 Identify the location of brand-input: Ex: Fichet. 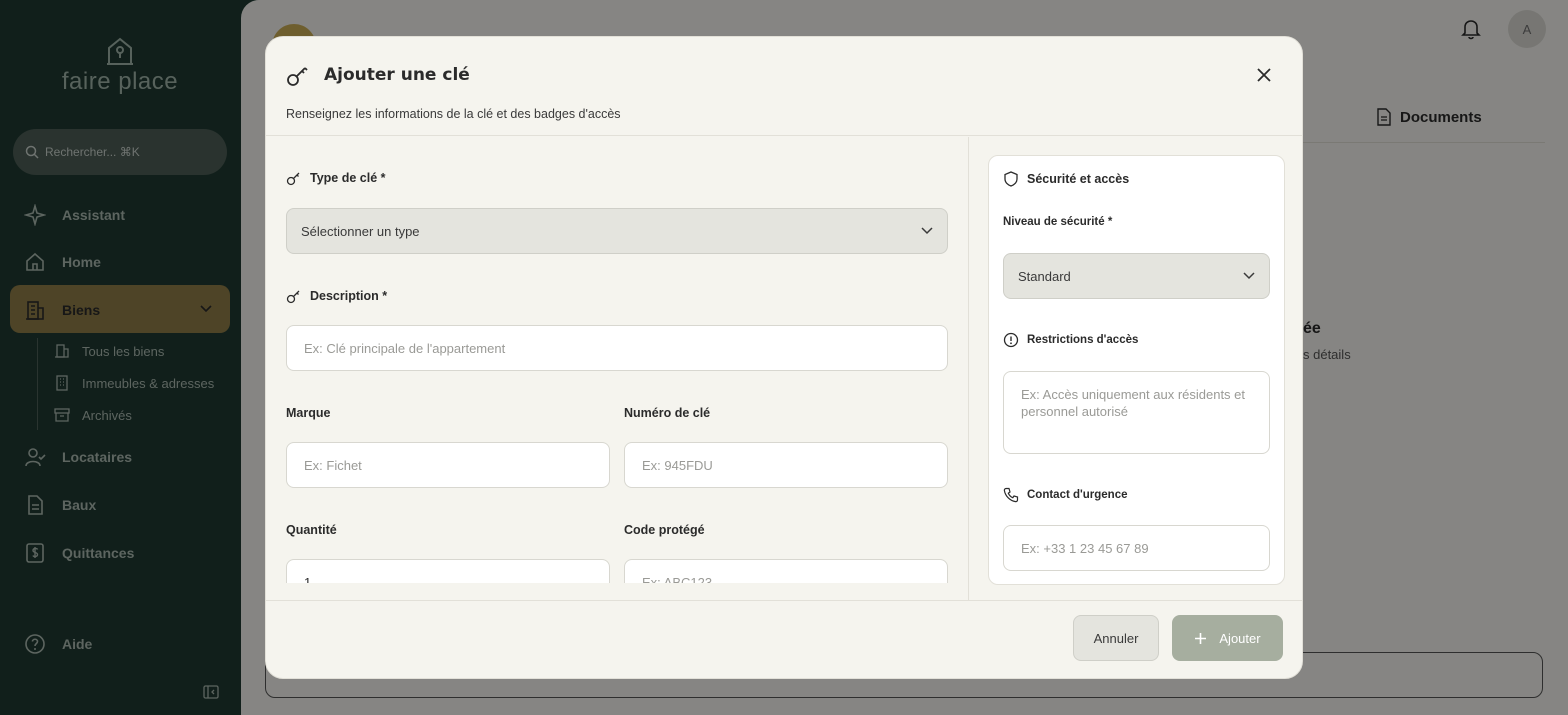
(448, 465).